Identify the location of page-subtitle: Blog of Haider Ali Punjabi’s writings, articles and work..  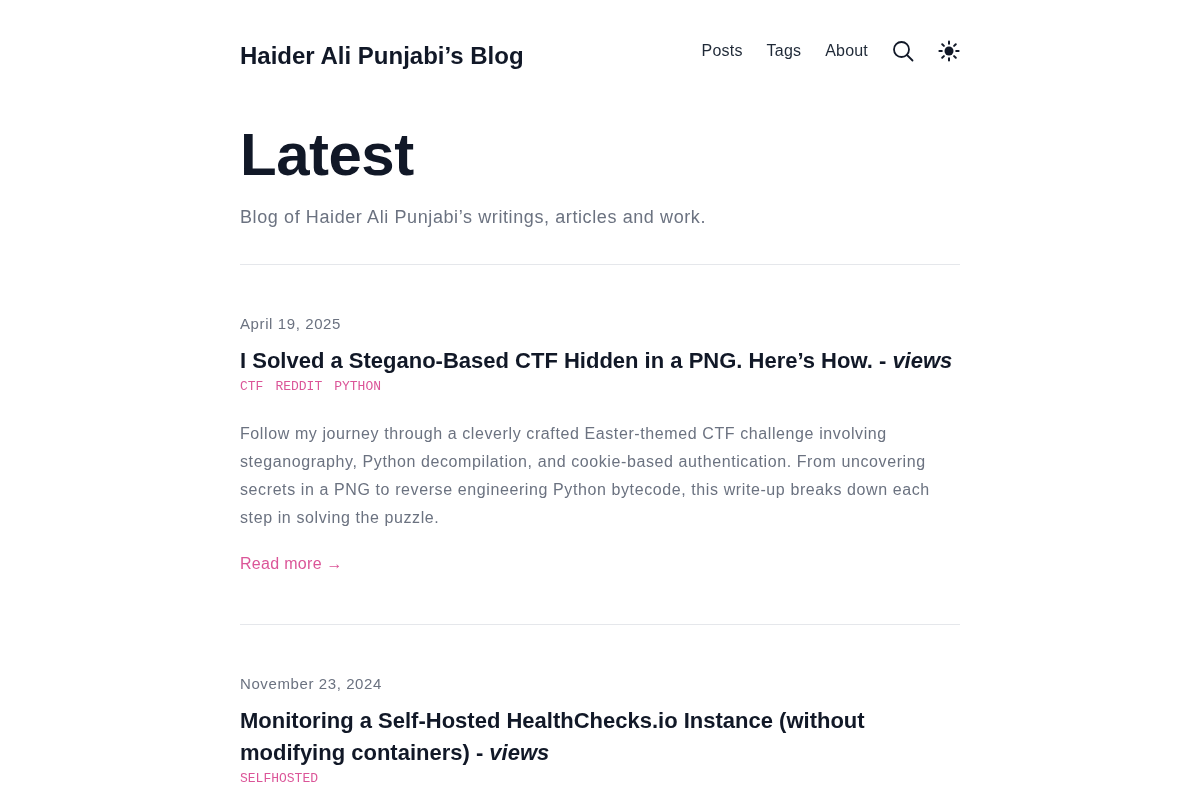
(474, 217).